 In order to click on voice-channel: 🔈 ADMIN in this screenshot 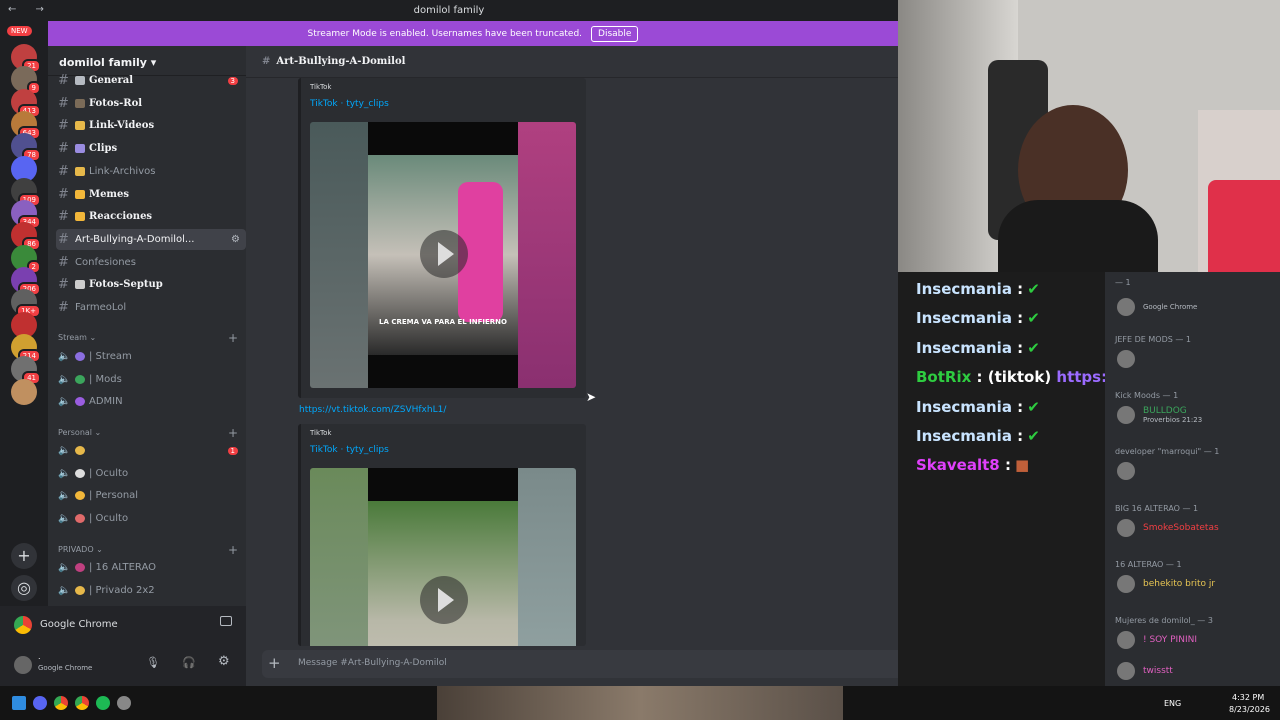, I will do `click(151, 401)`.